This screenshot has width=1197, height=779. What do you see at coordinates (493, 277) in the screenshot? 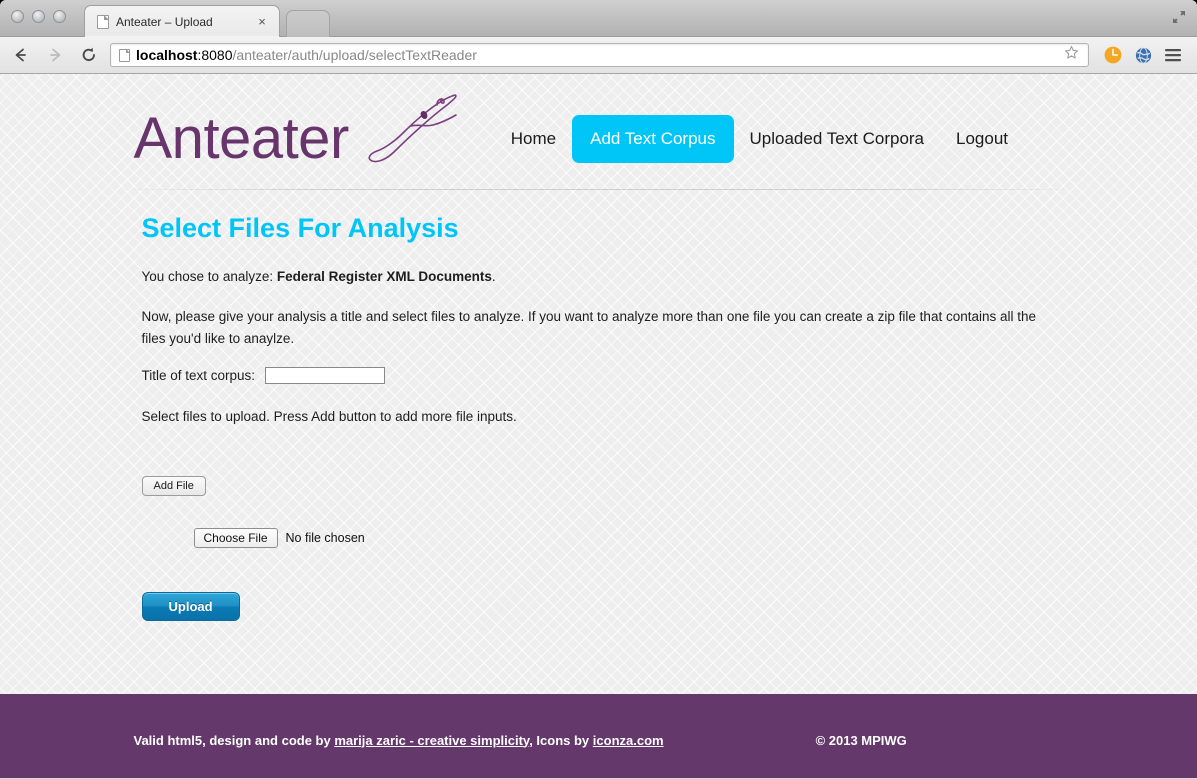
I see `chosen-reader-suffix: .` at bounding box center [493, 277].